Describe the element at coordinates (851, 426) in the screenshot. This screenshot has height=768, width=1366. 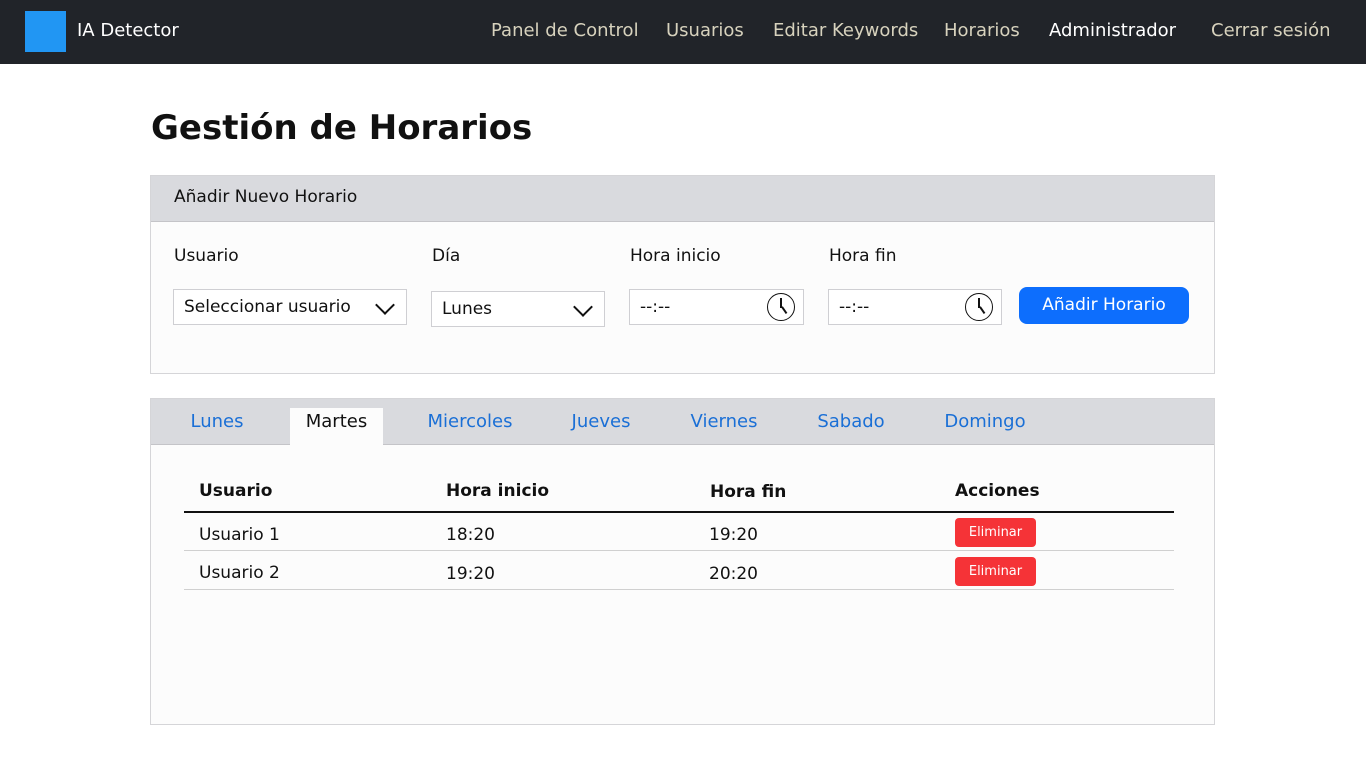
I see `tab-sabado: Sabado` at that location.